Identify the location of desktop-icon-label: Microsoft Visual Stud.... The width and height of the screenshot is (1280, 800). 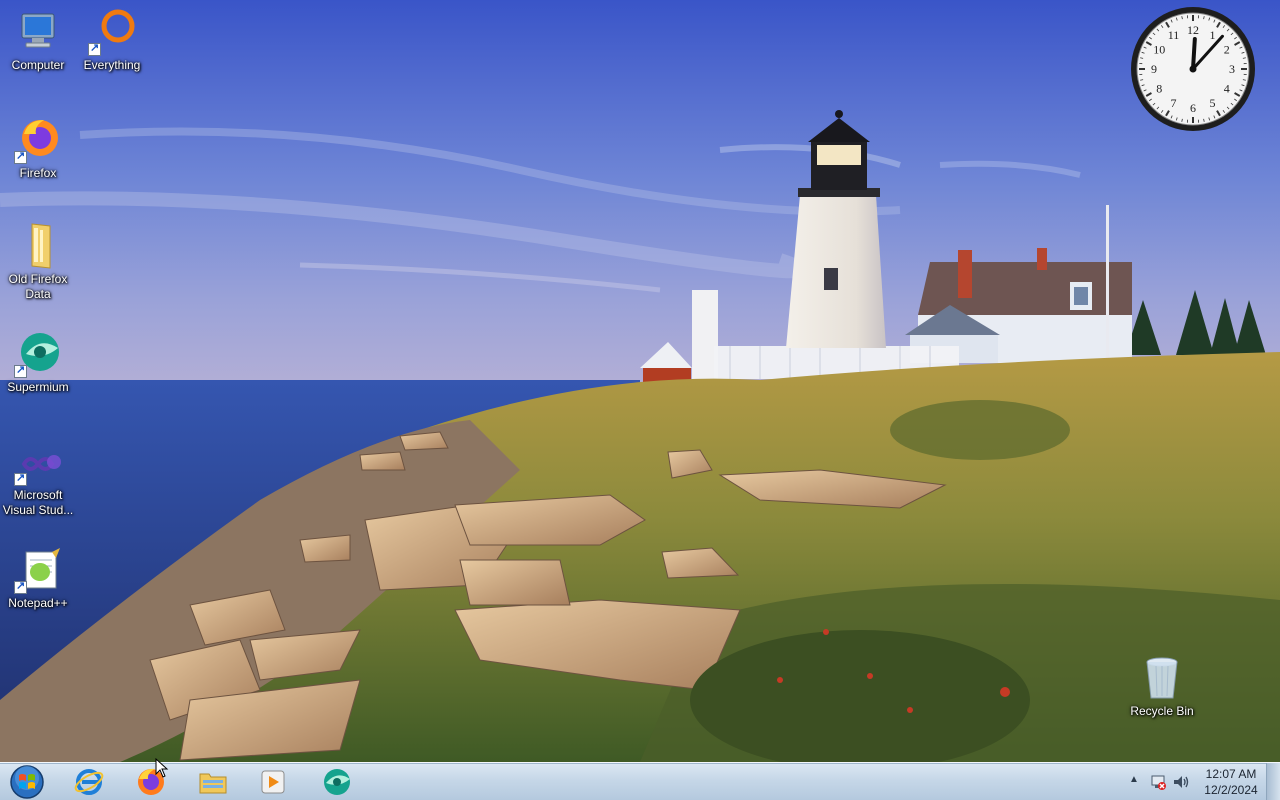
(38, 502).